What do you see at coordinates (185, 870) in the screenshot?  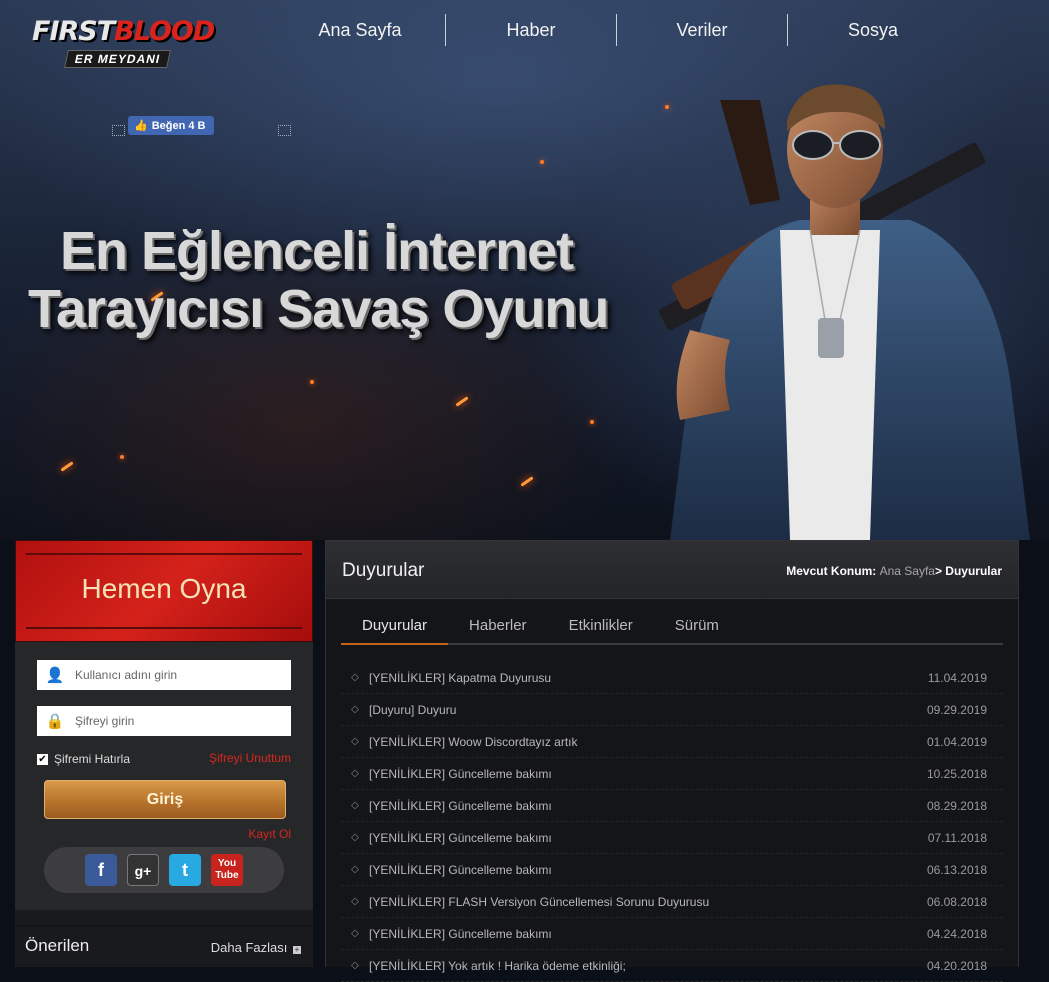 I see `twitter-icon: t` at bounding box center [185, 870].